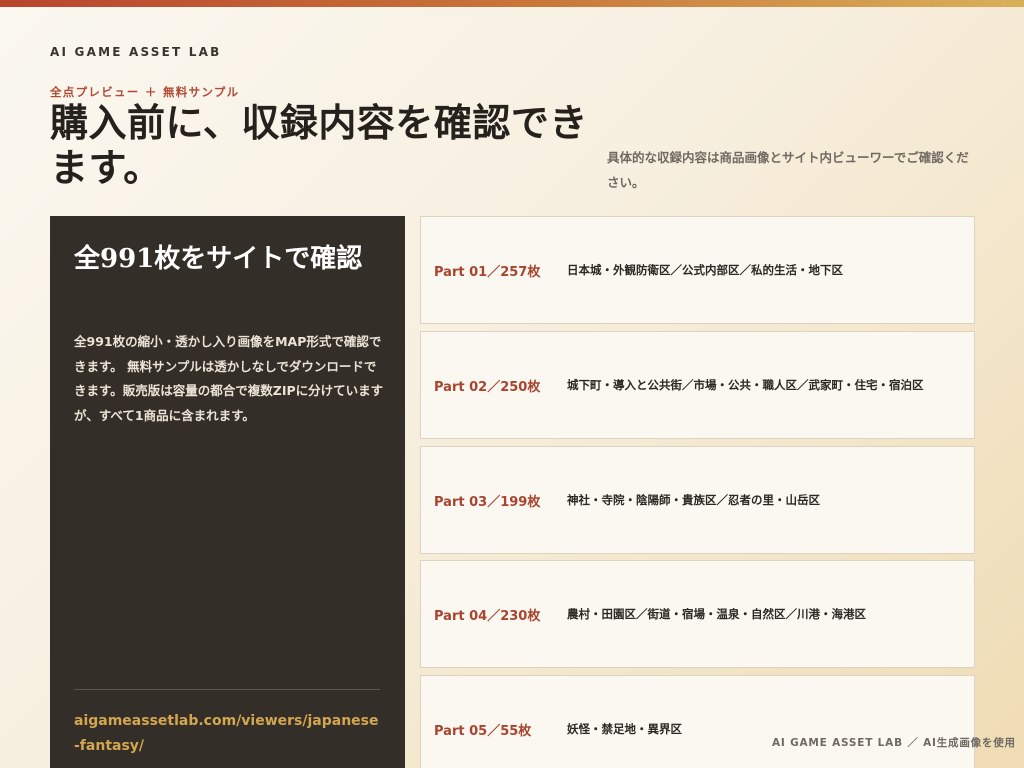 This screenshot has height=768, width=1024. What do you see at coordinates (483, 731) in the screenshot?
I see `part-label: Part 05／55枚` at bounding box center [483, 731].